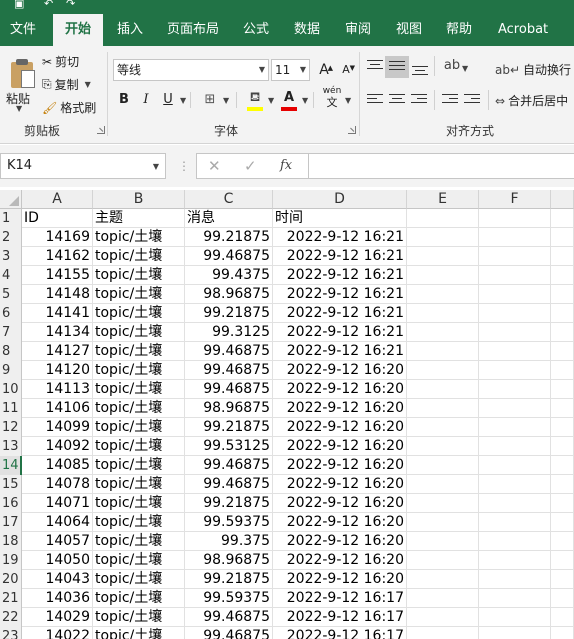  Describe the element at coordinates (214, 166) in the screenshot. I see `cancel-icon: ✕` at that location.